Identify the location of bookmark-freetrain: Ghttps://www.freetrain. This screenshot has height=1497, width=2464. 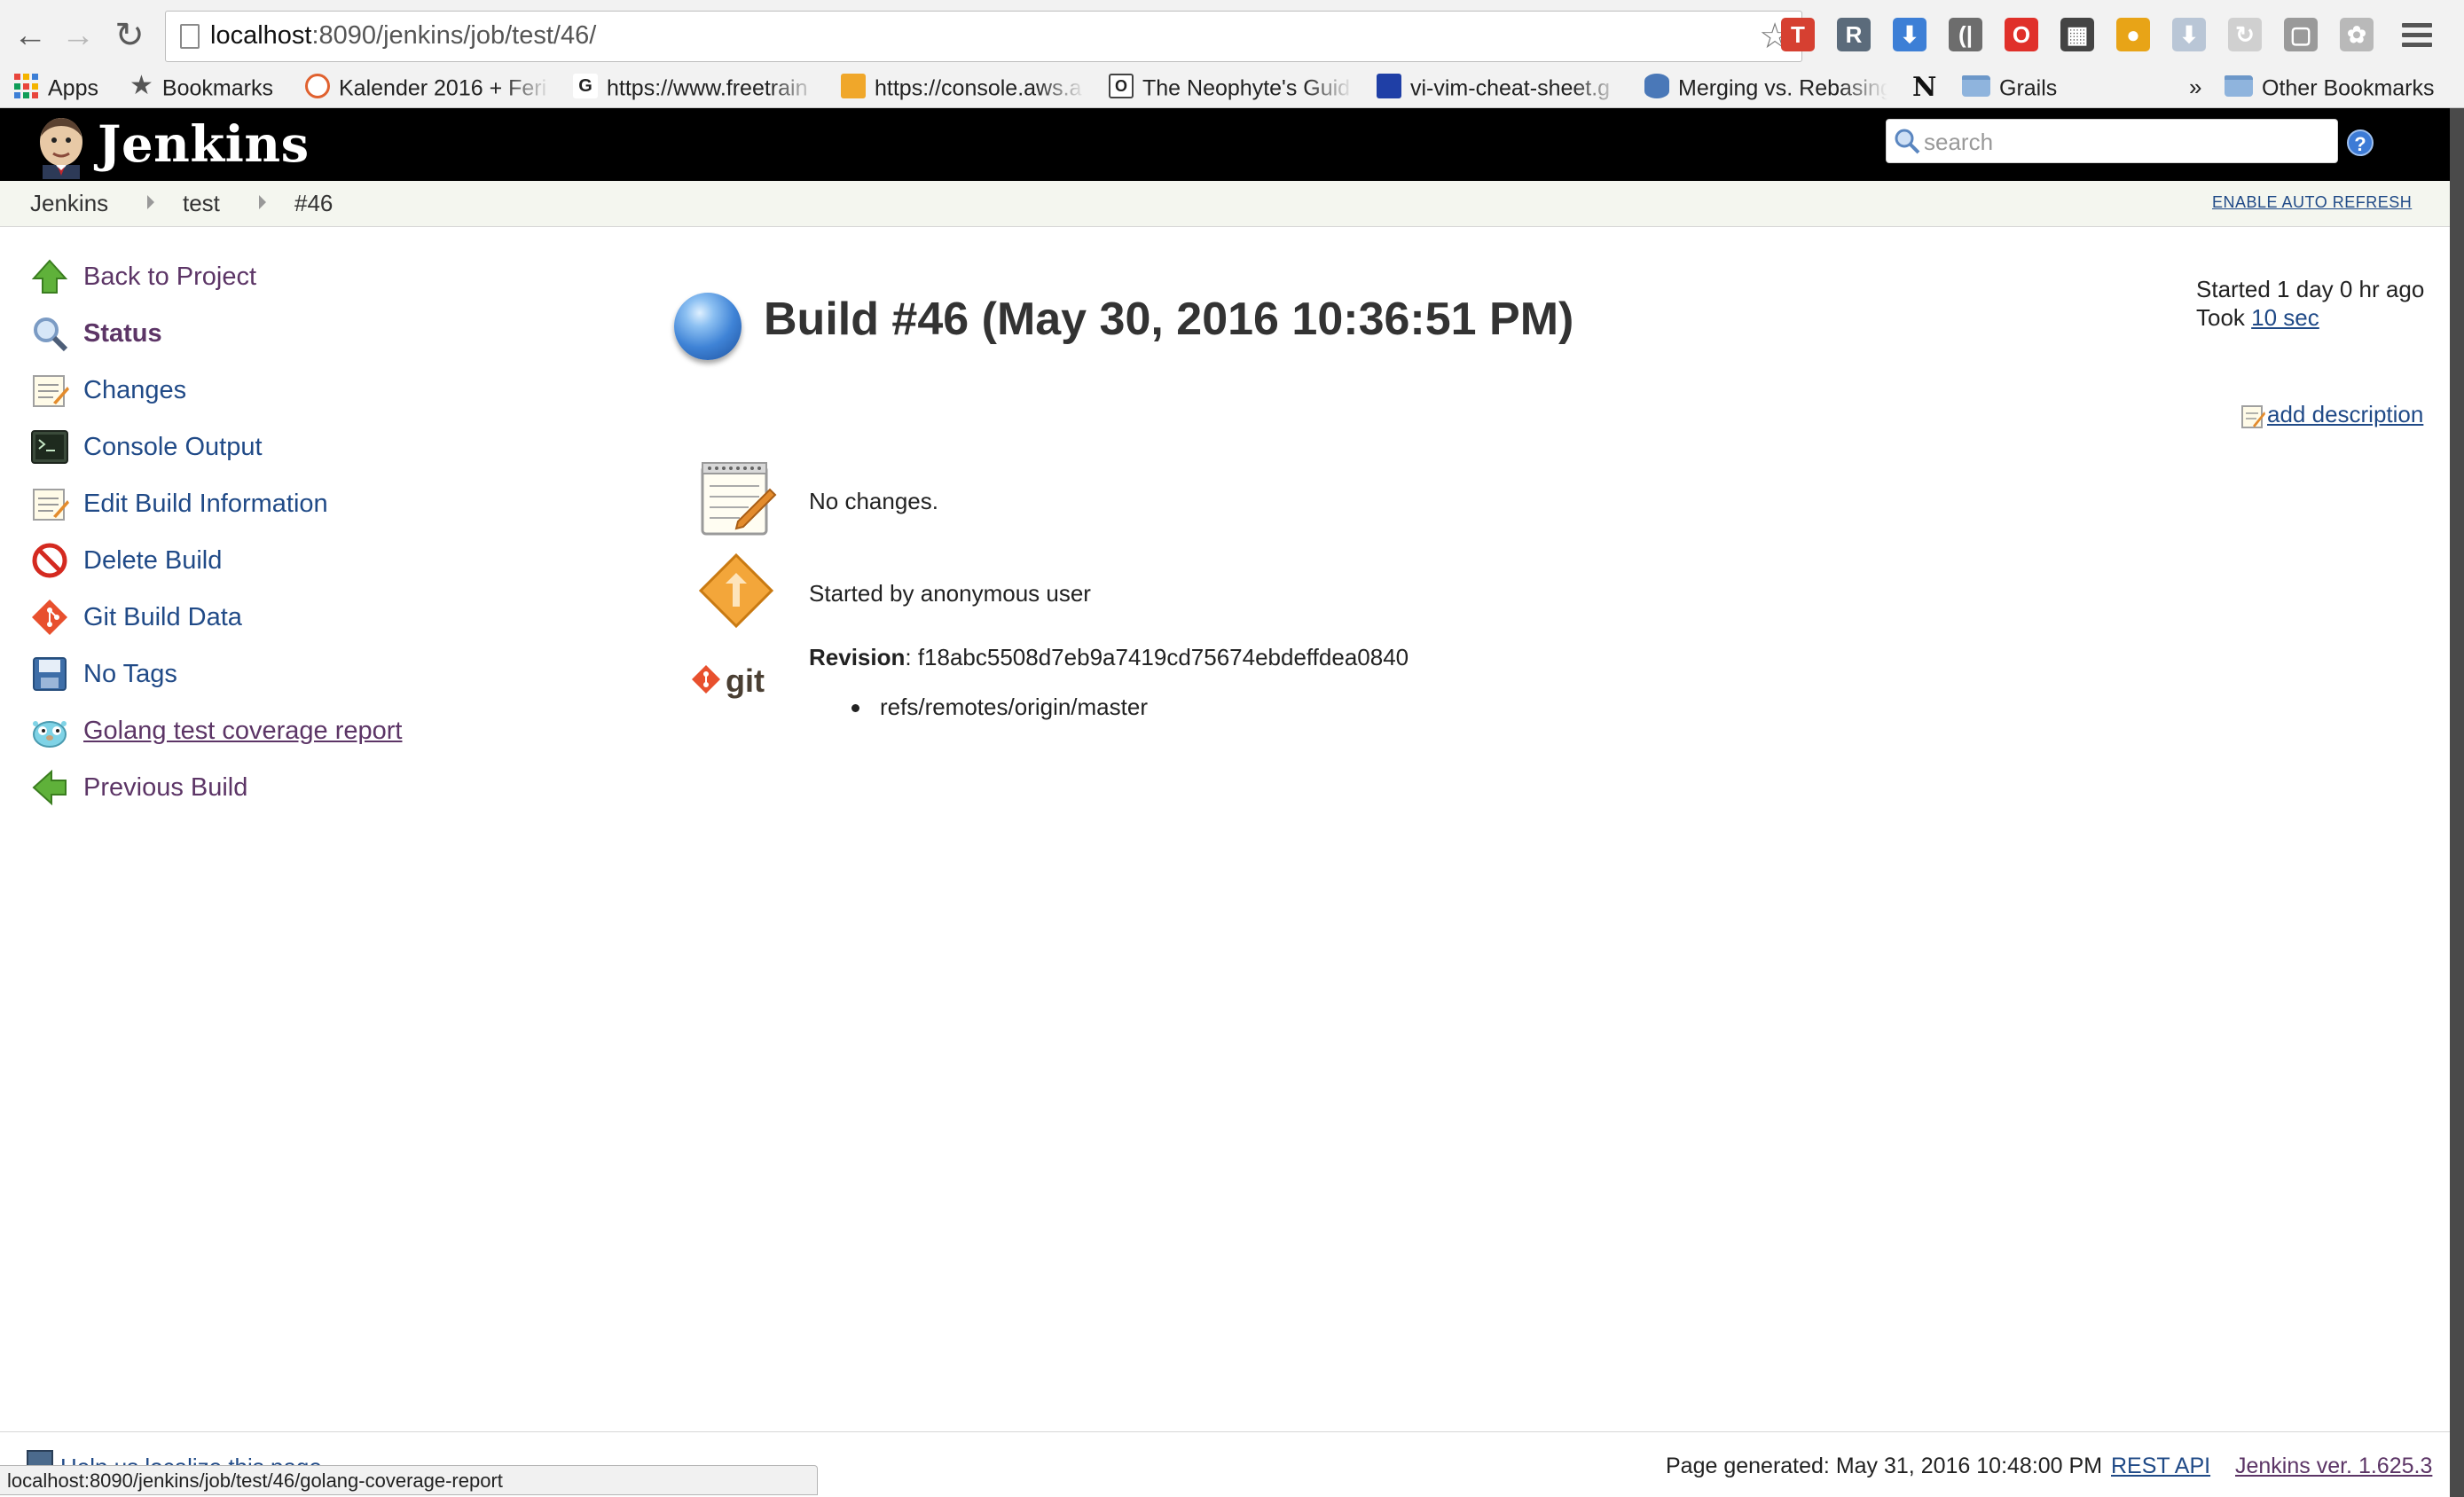
(695, 87).